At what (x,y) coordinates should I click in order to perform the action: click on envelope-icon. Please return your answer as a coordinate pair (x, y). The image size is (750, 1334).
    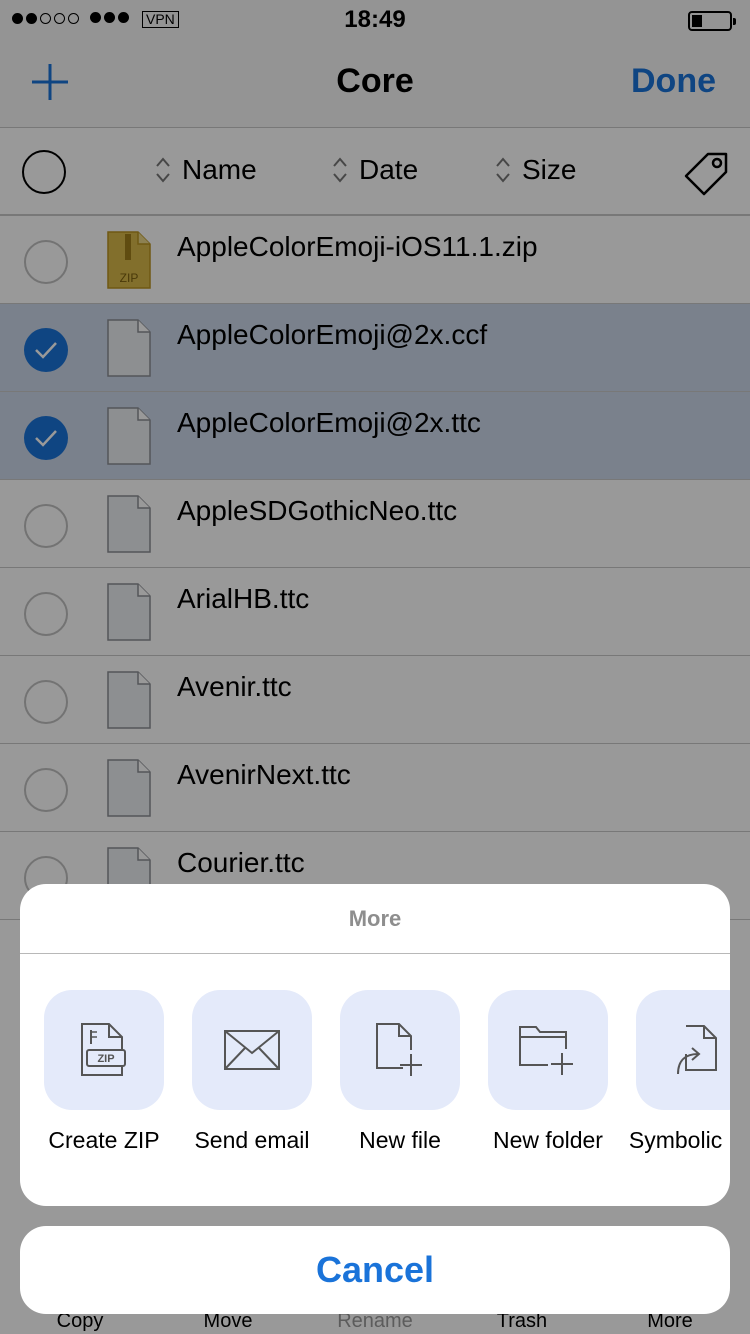
    Looking at the image, I should click on (252, 1050).